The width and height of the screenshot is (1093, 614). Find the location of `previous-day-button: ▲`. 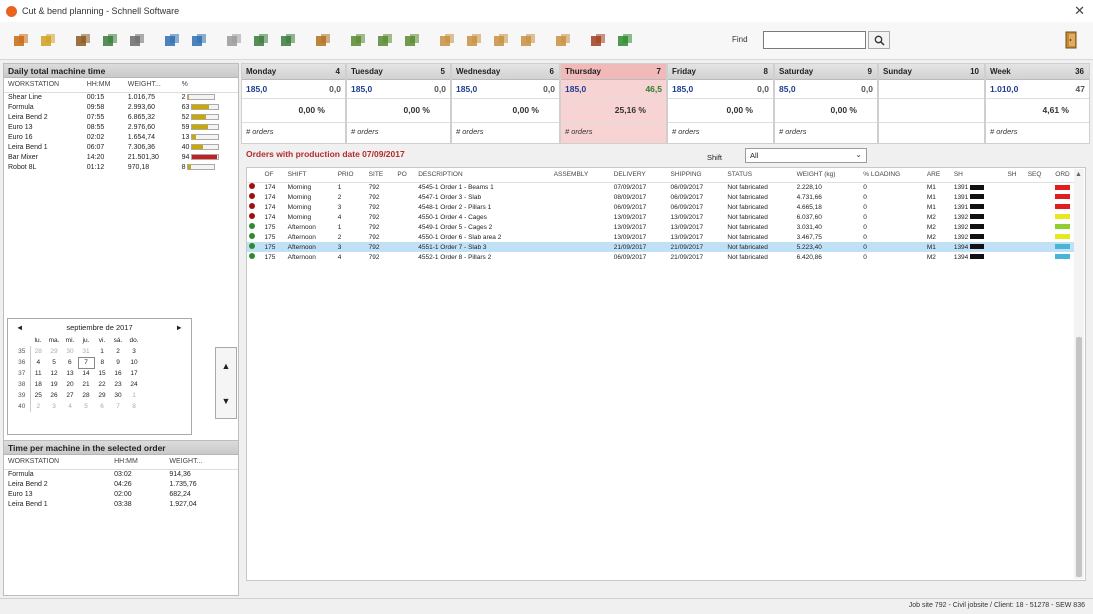

previous-day-button: ▲ is located at coordinates (226, 365).